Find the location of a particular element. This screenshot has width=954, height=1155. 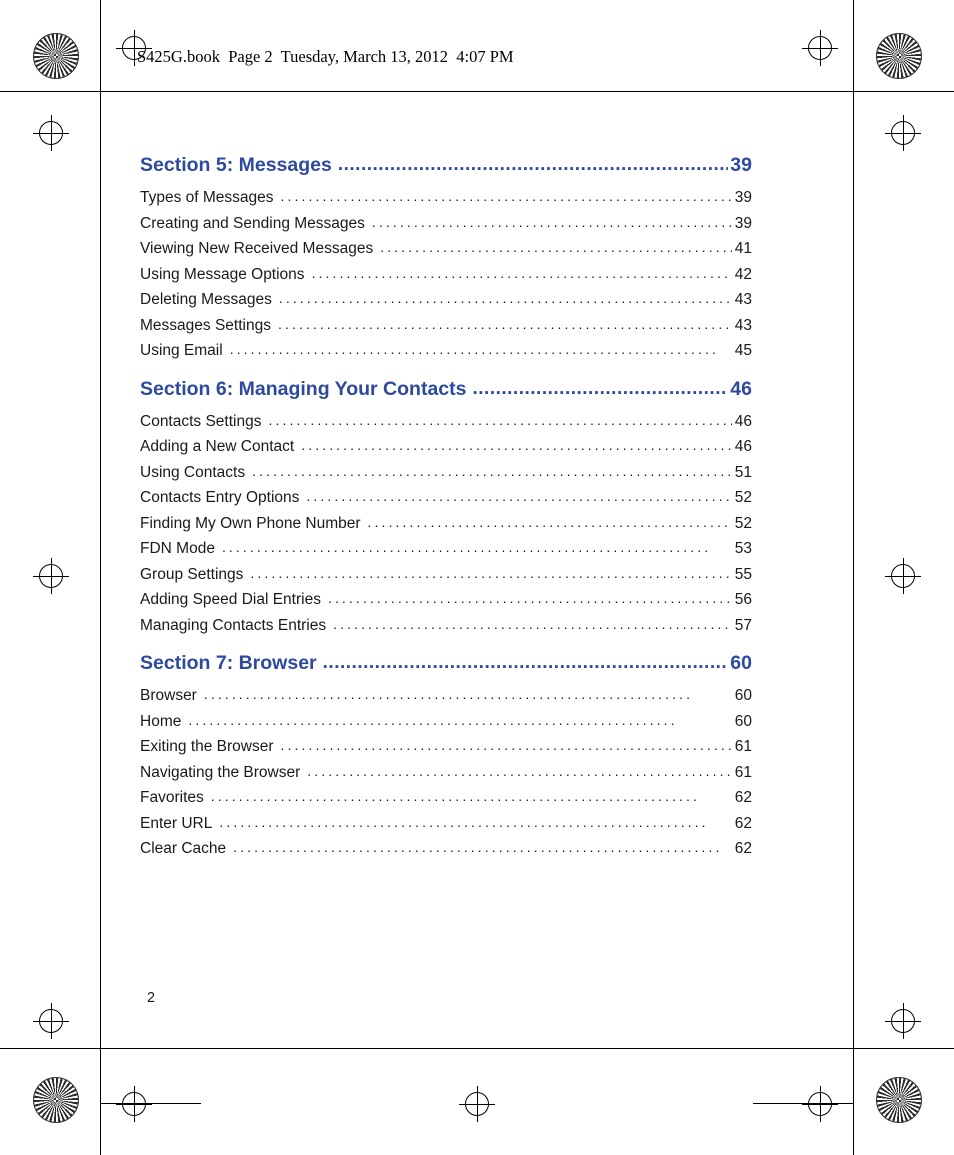

registration-mark-right-middle is located at coordinates (903, 576).